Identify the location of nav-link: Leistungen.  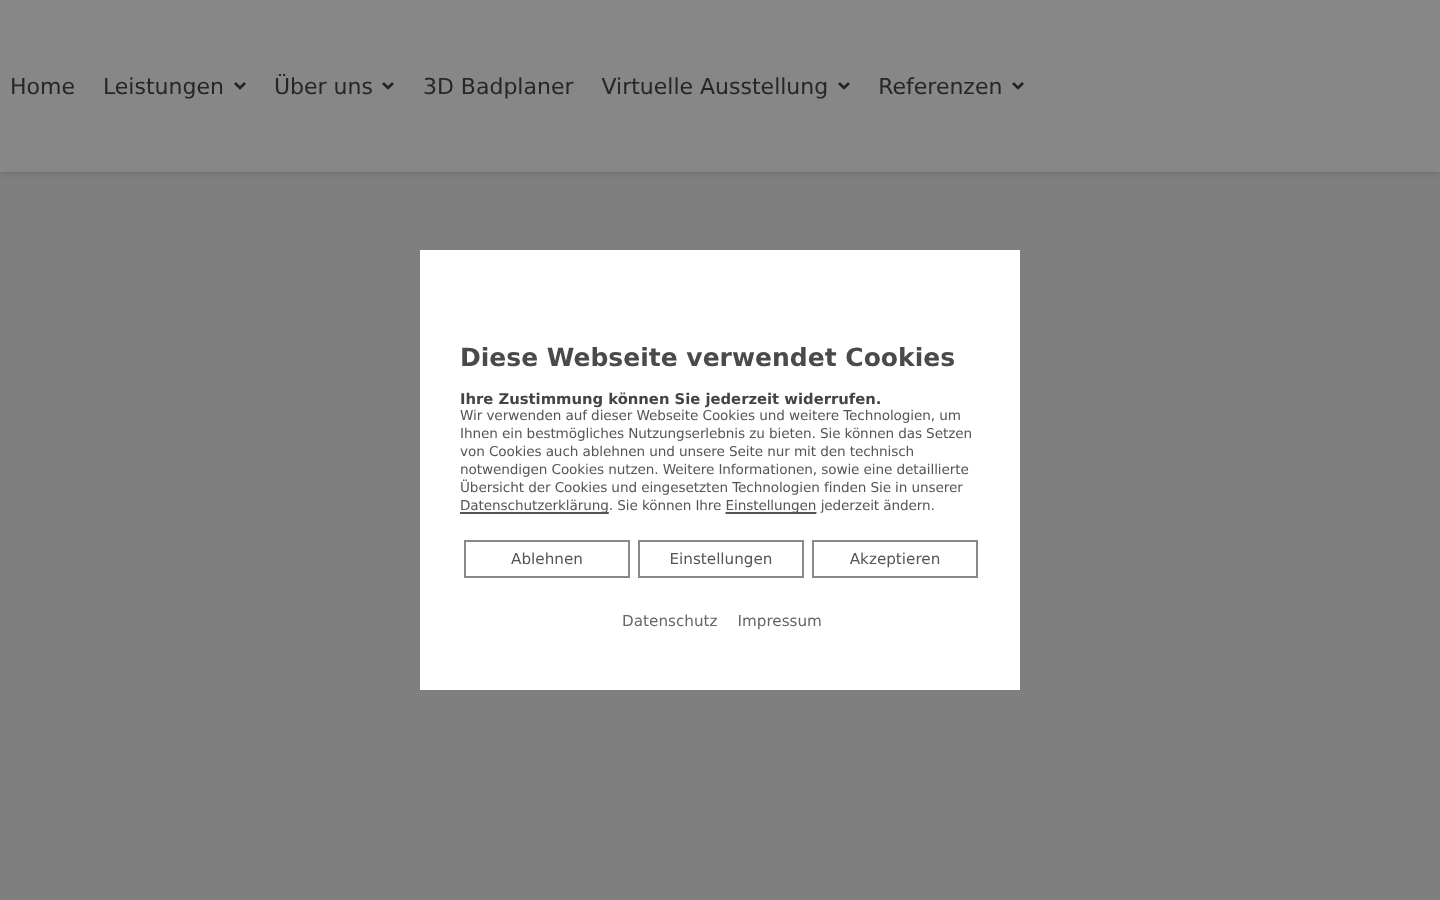
(174, 86).